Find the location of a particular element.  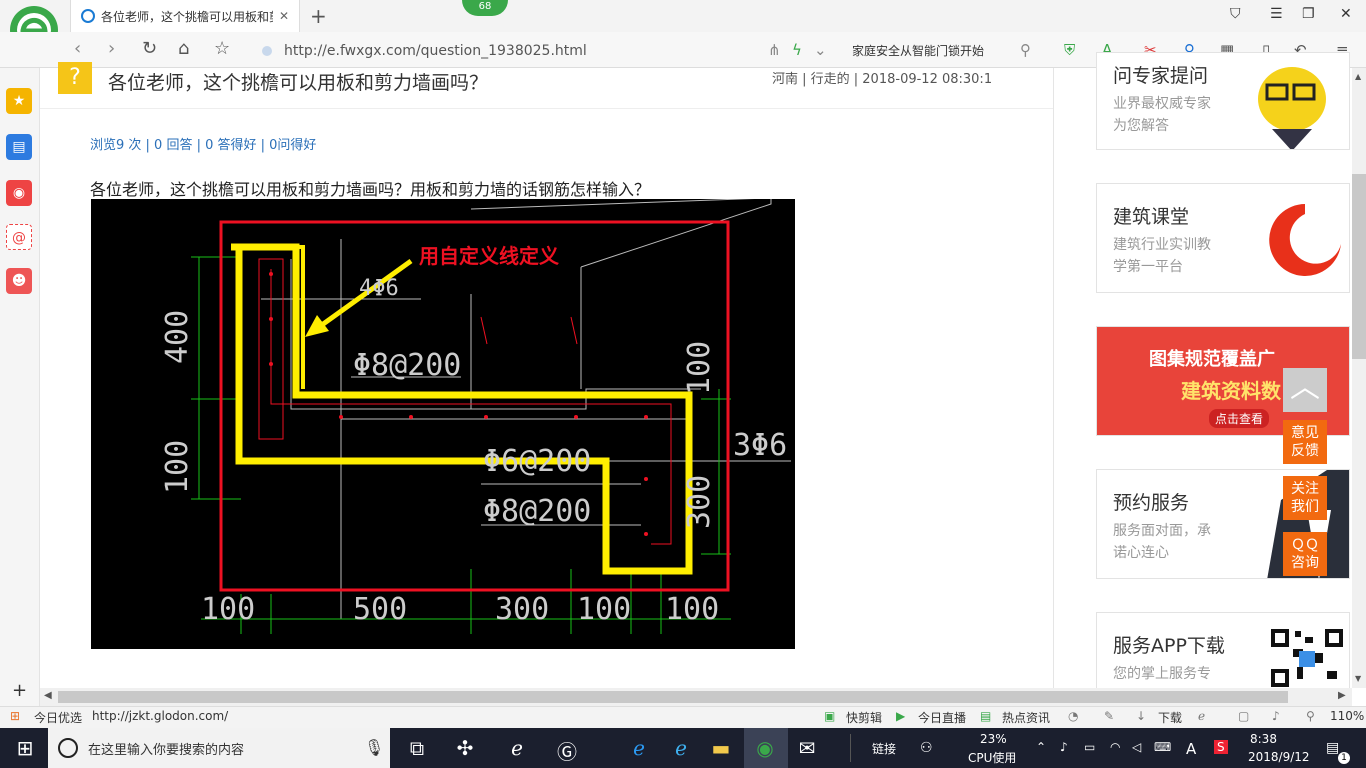

ad-card-sub: 为您解答 is located at coordinates (1141, 126).